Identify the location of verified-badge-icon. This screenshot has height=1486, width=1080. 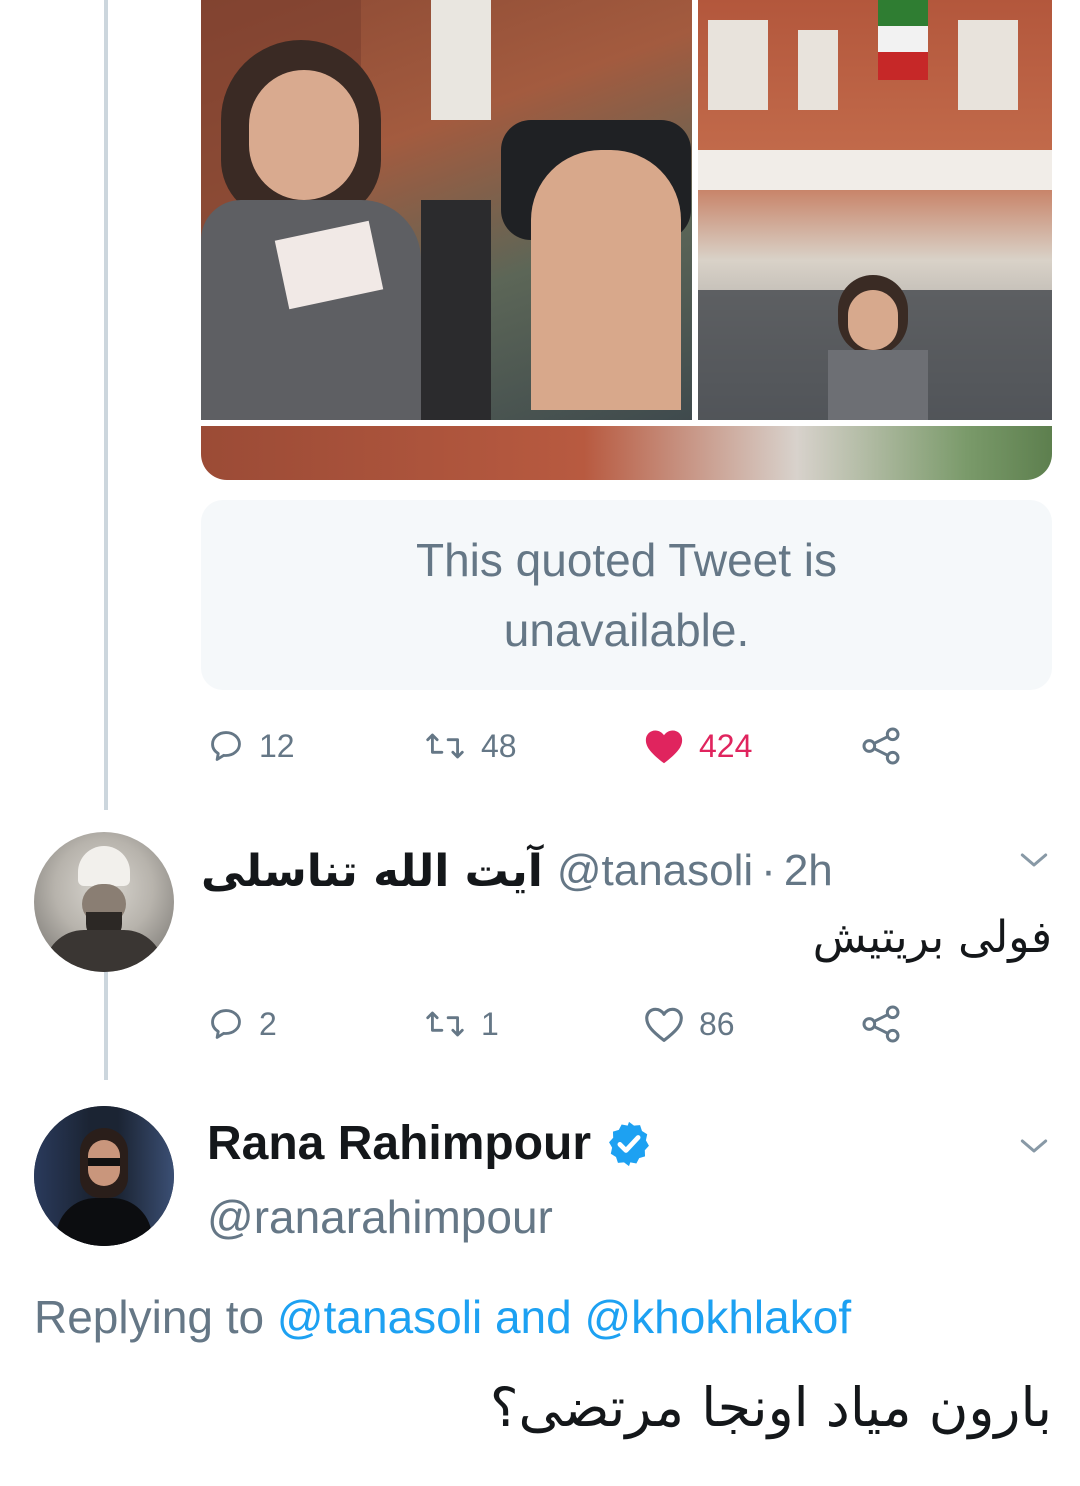
(629, 1143).